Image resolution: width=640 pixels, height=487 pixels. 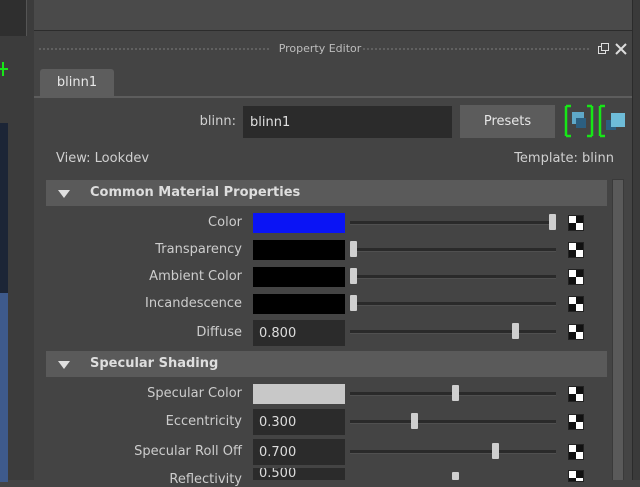 I want to click on attr-label-eccentricity: Eccentricity, so click(x=203, y=421).